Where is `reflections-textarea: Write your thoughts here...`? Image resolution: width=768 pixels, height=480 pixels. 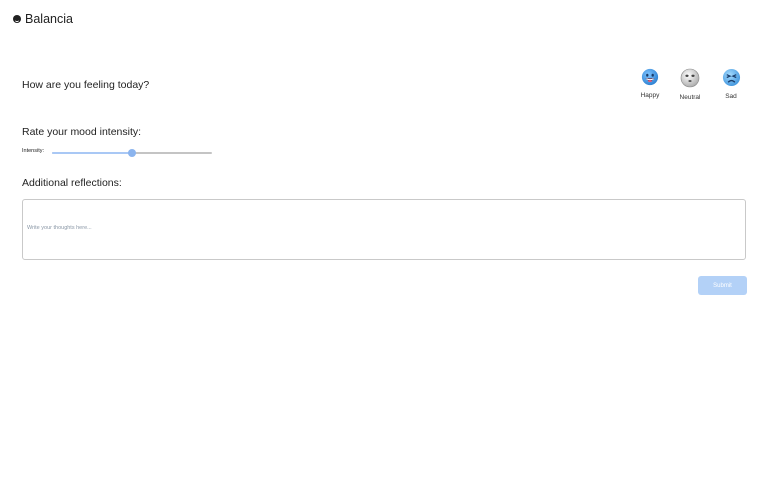
reflections-textarea: Write your thoughts here... is located at coordinates (384, 229).